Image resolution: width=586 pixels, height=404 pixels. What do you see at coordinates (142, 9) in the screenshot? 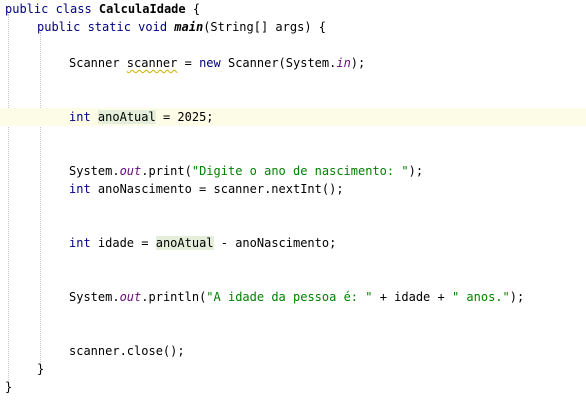
I see `class-name: CalculaIdade` at bounding box center [142, 9].